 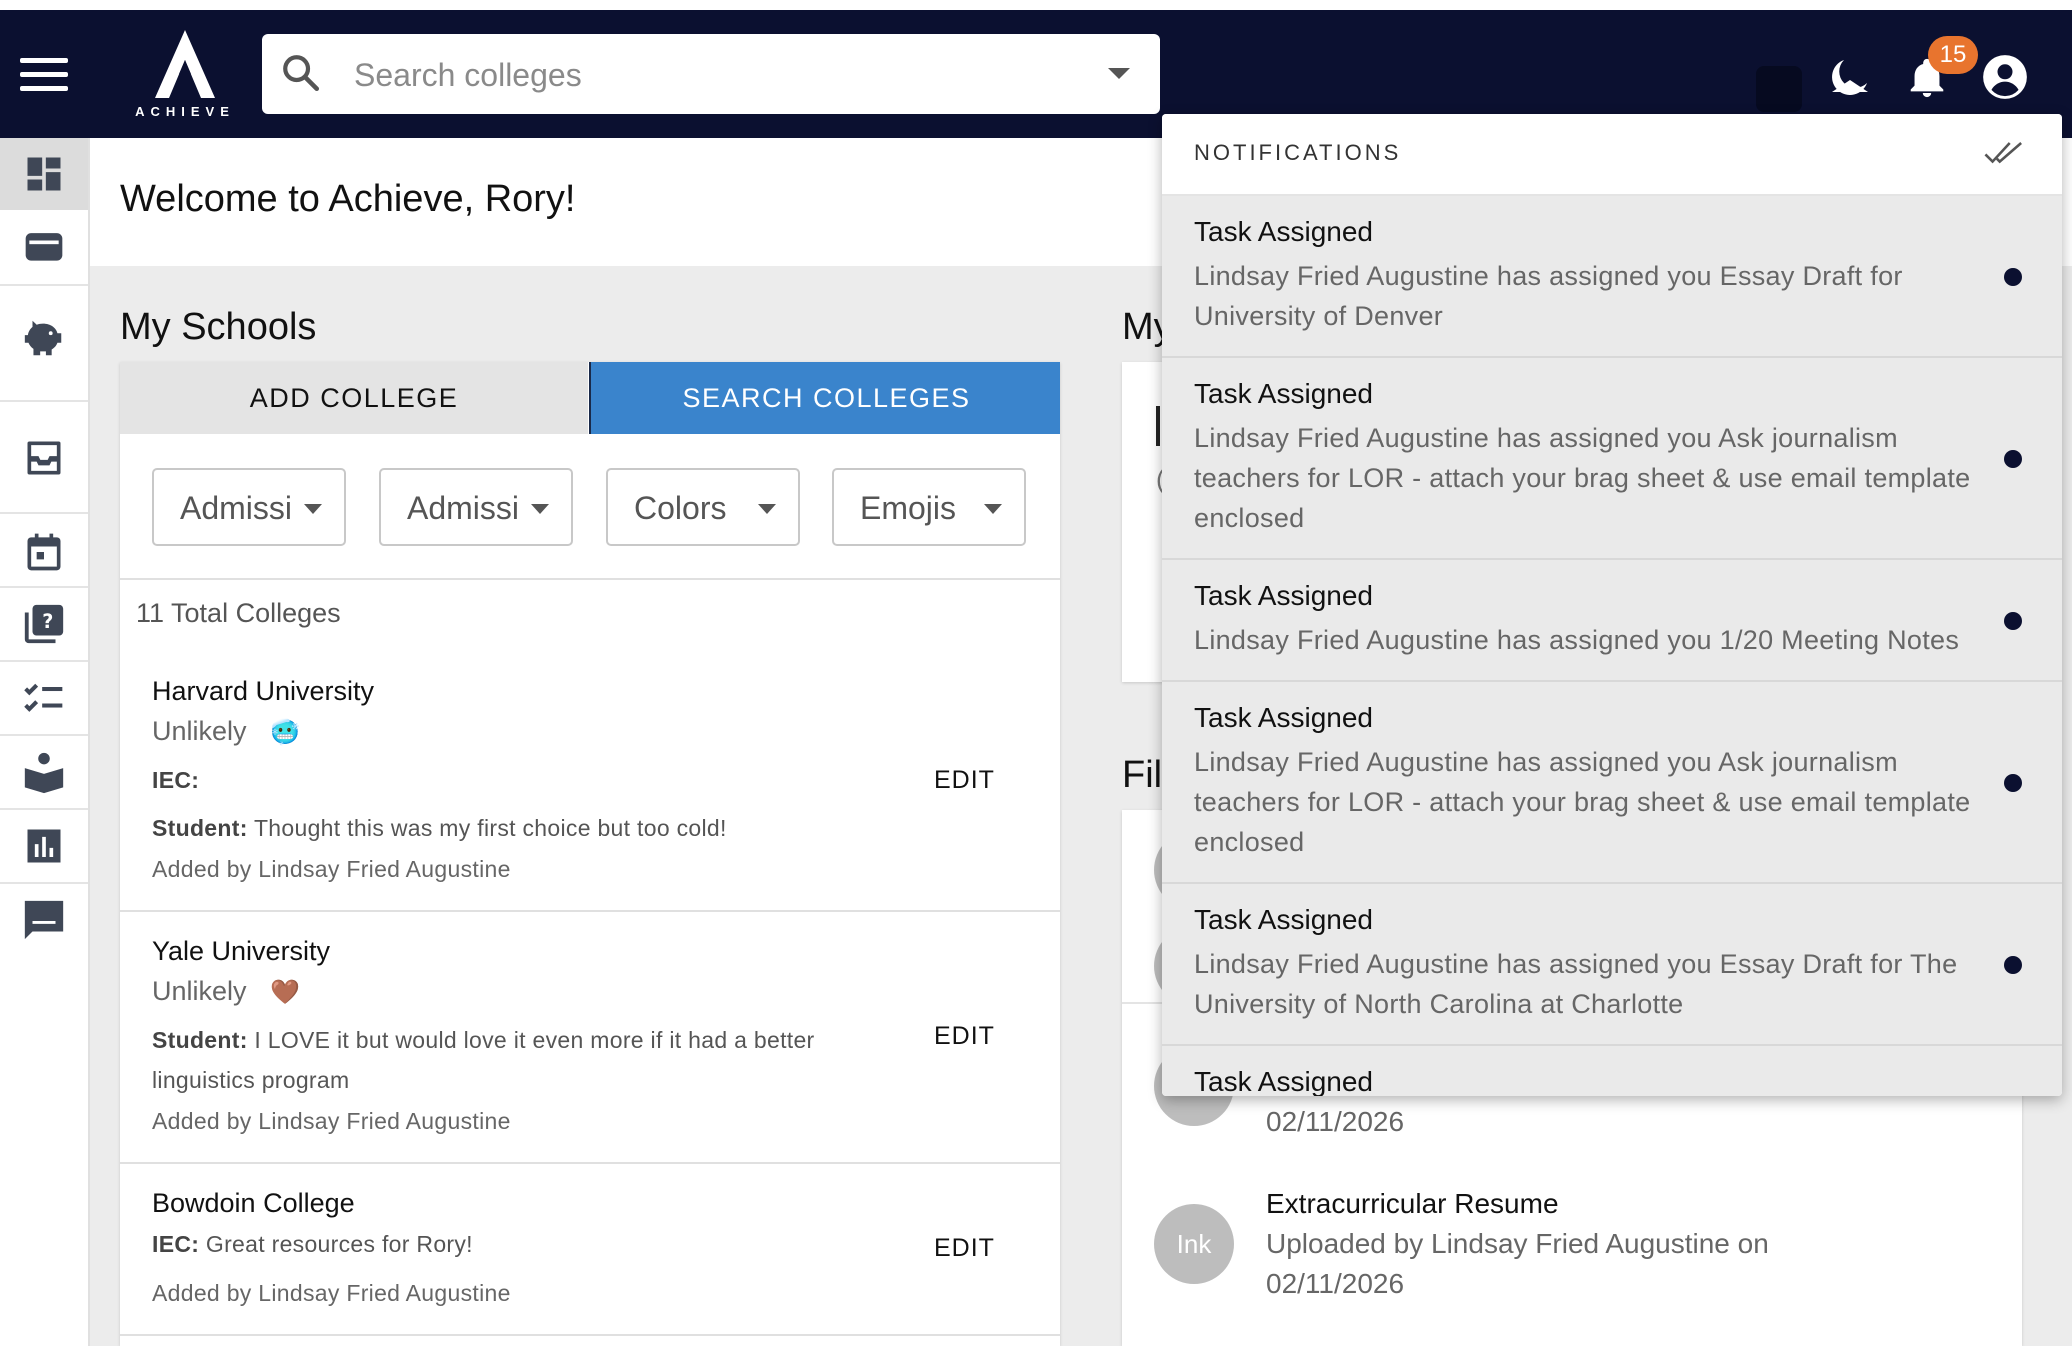 I want to click on filter-label: Colors, so click(x=680, y=508).